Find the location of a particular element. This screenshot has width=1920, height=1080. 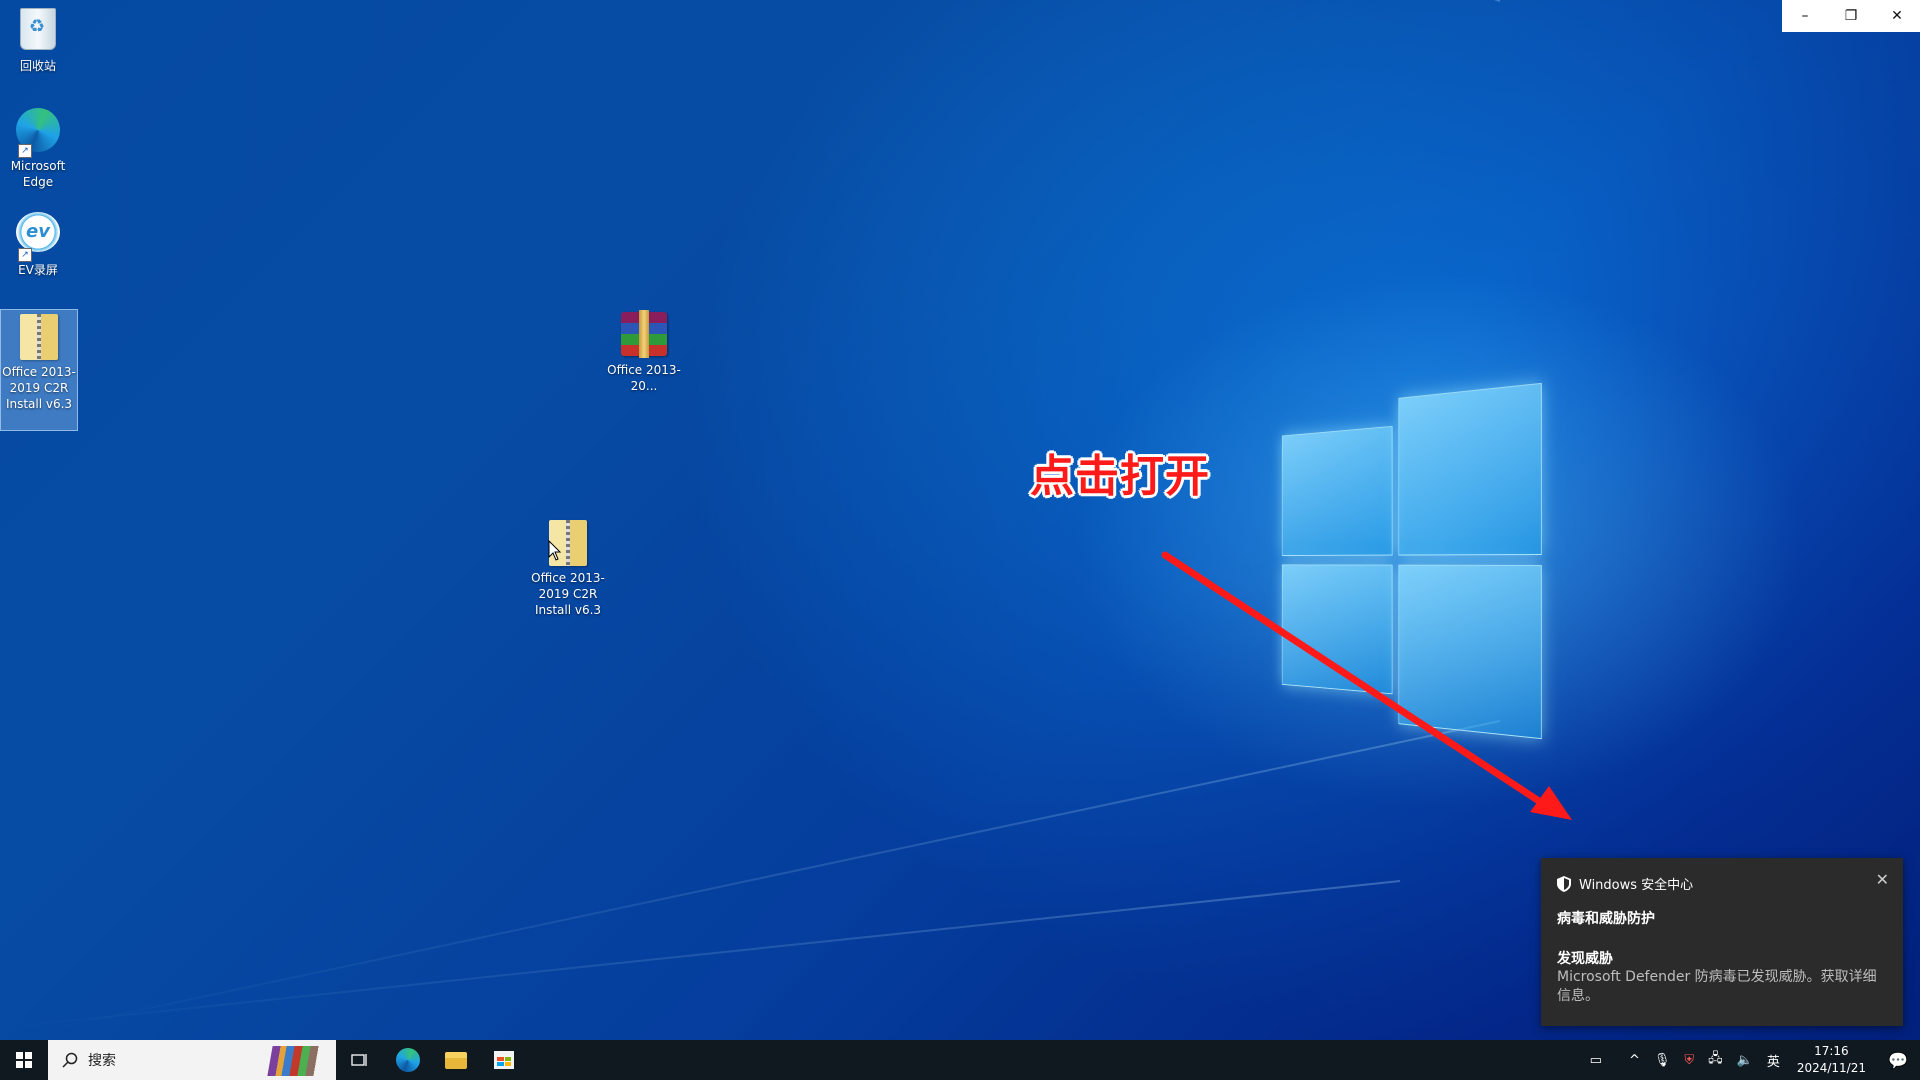

network-icon: 🖧 is located at coordinates (1715, 1060).